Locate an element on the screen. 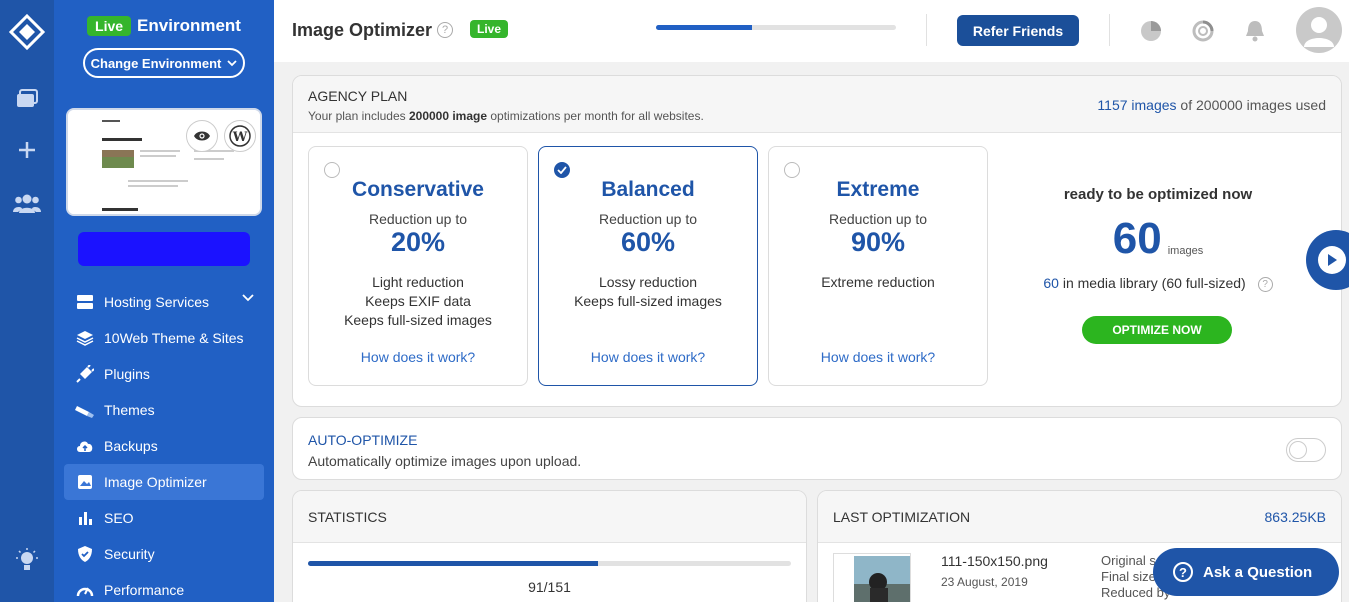  site-preview: W is located at coordinates (164, 162).